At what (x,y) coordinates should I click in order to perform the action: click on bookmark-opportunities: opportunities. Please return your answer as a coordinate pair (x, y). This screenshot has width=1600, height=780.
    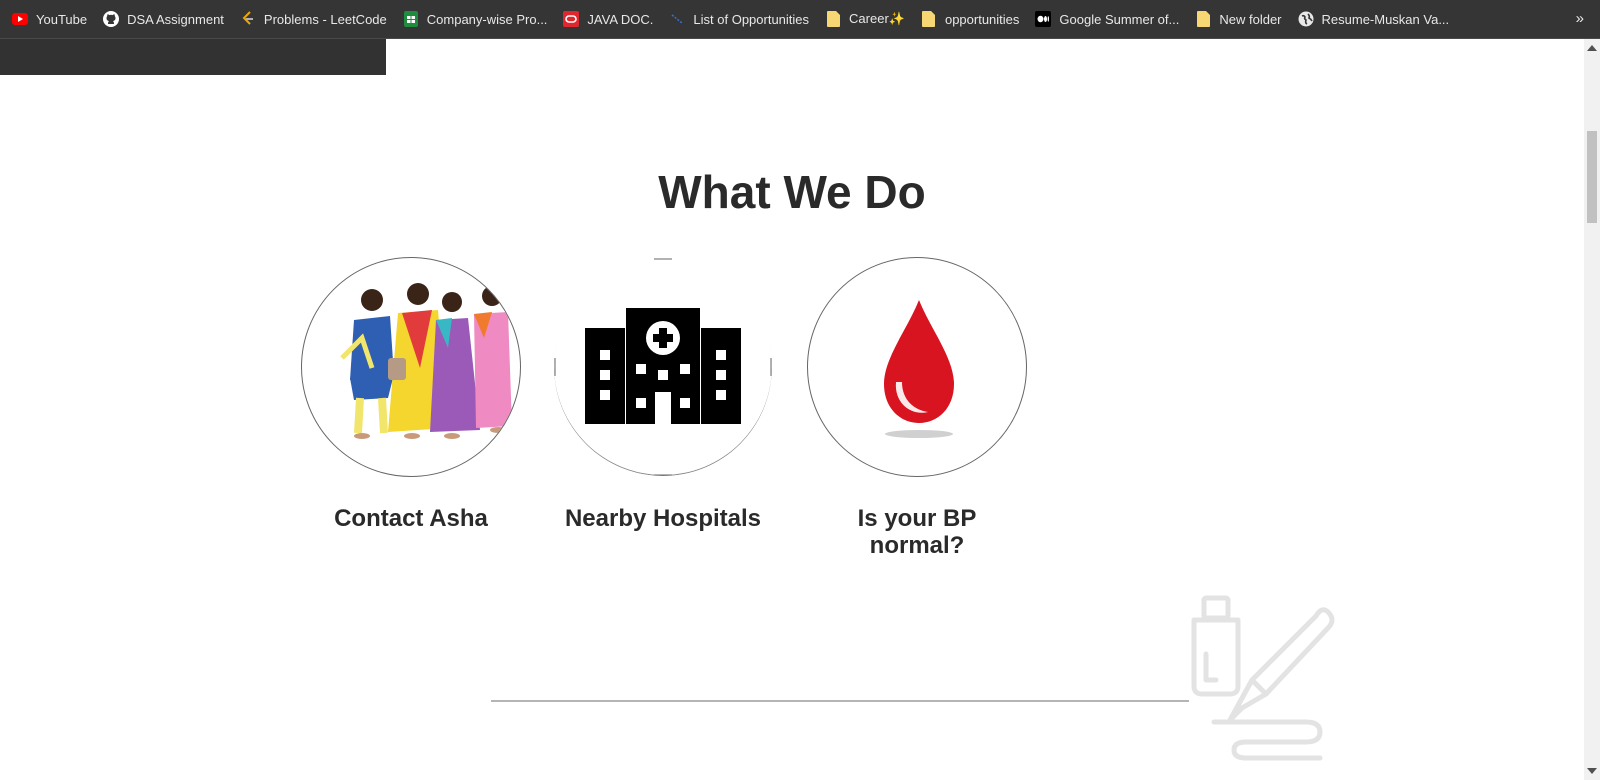
    Looking at the image, I should click on (970, 19).